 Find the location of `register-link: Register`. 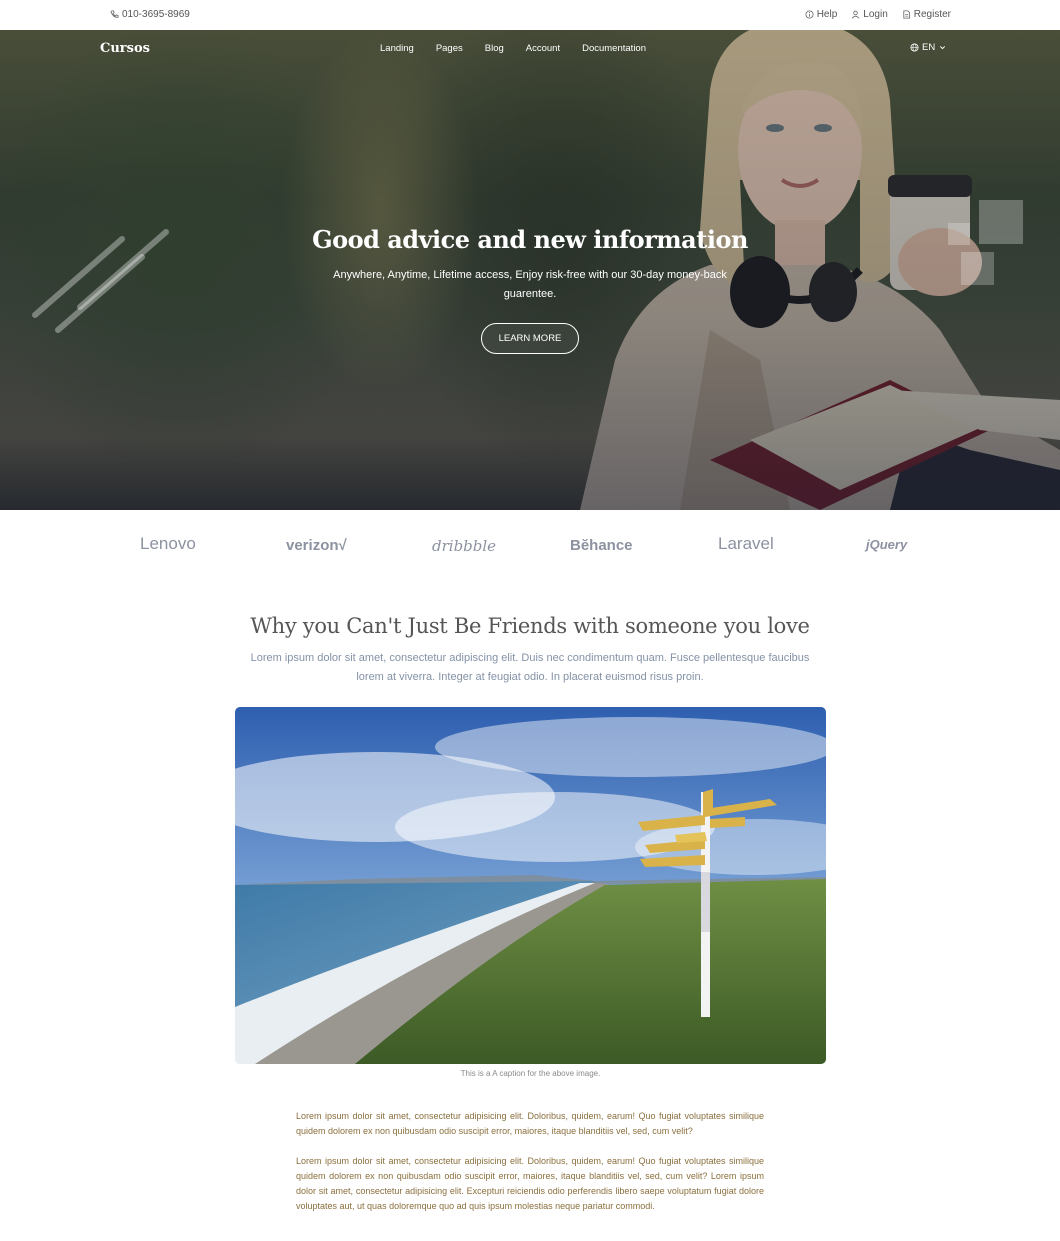

register-link: Register is located at coordinates (926, 14).